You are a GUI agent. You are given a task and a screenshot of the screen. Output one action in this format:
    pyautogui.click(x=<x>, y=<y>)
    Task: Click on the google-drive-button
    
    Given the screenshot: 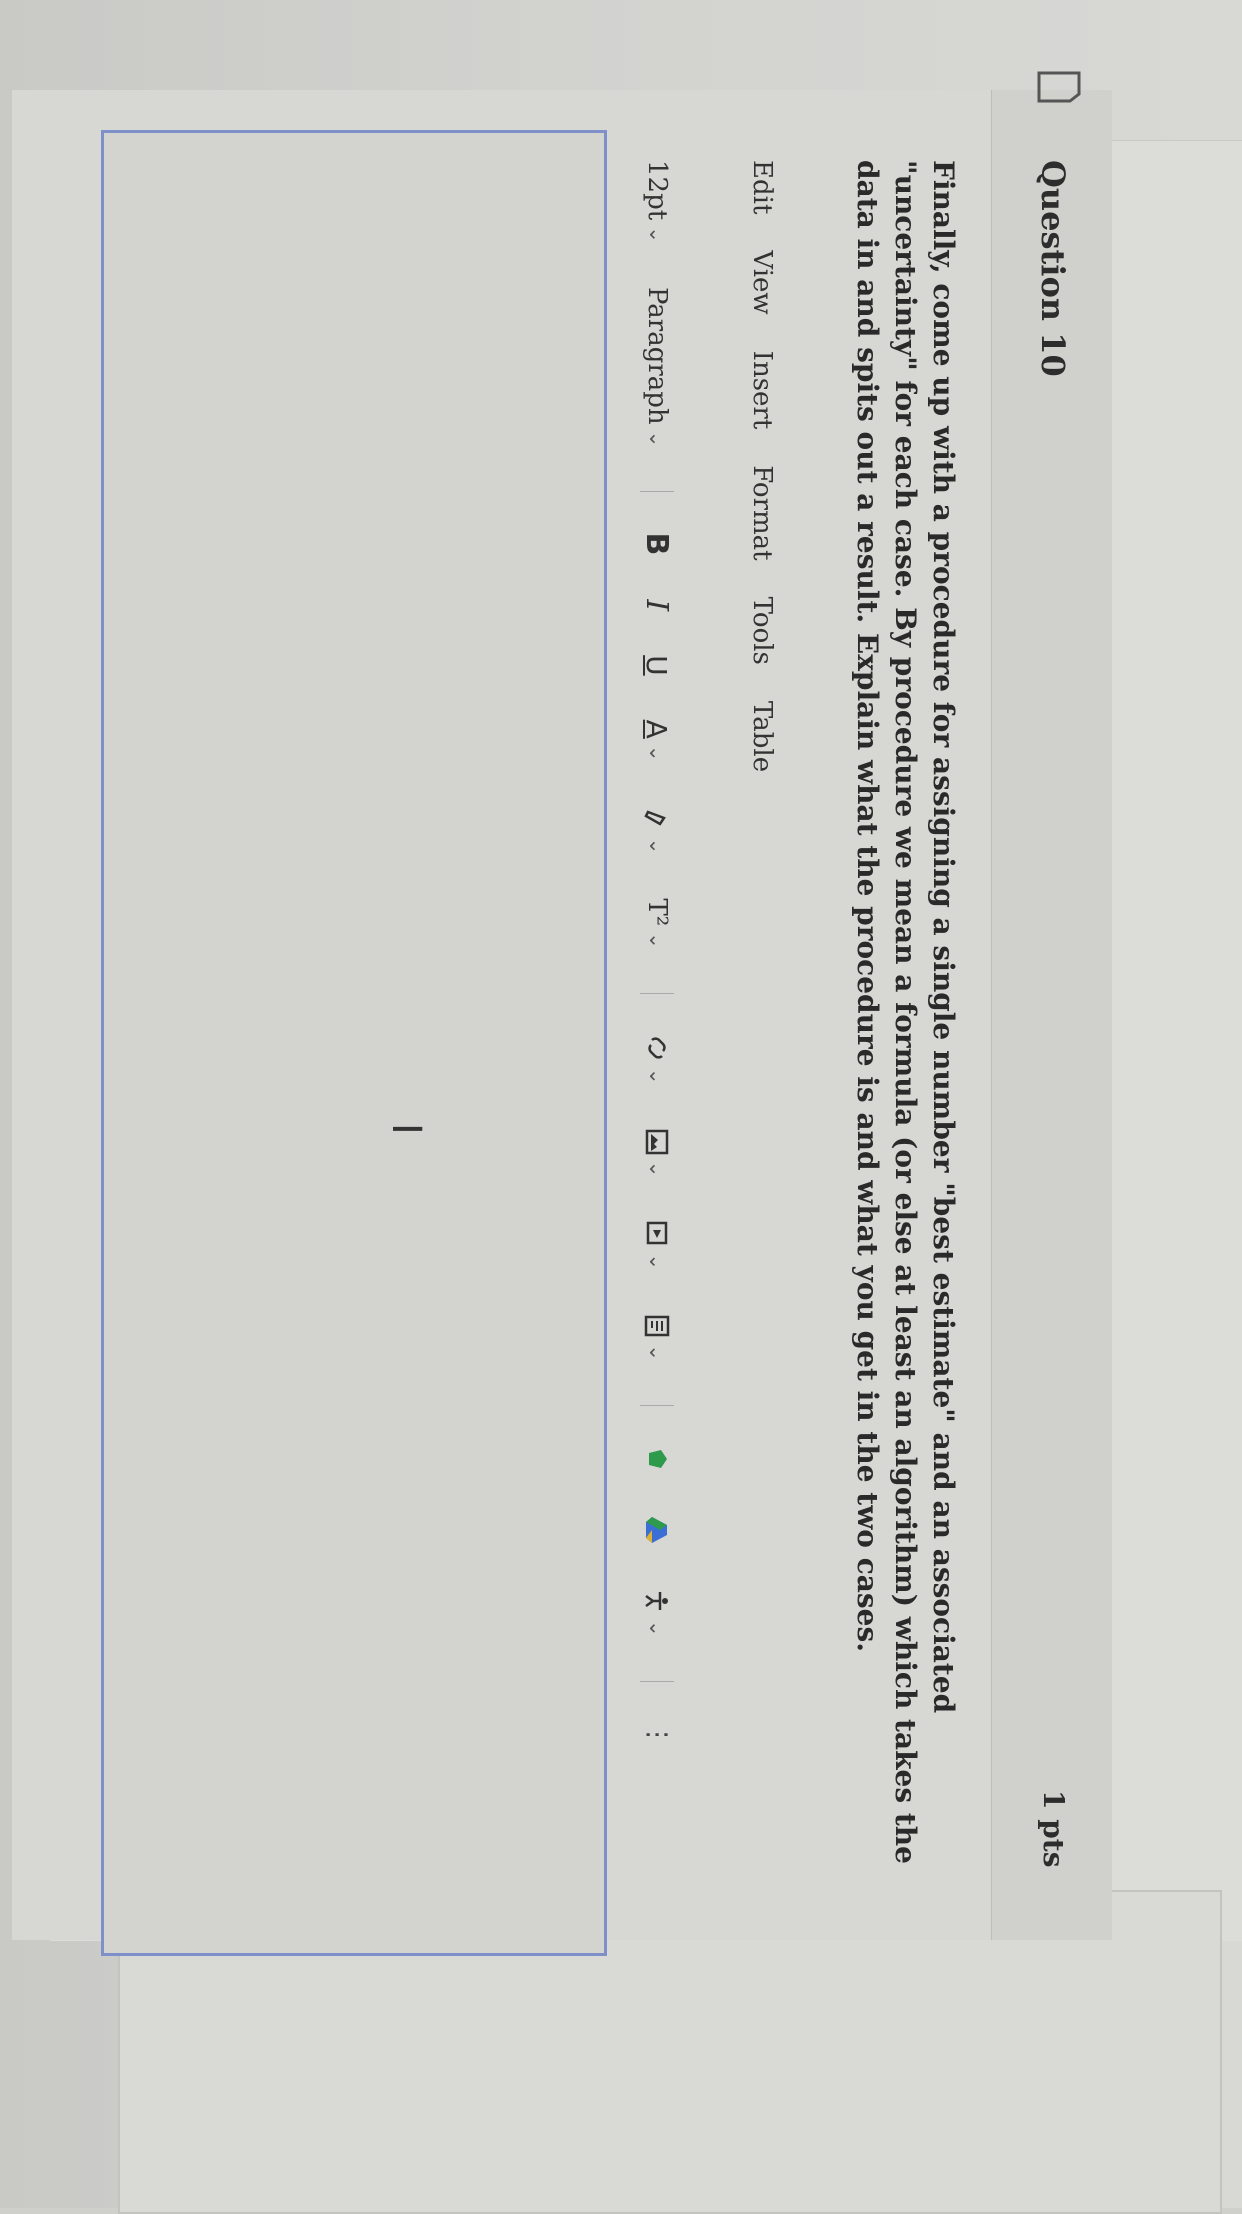 What is the action you would take?
    pyautogui.click(x=657, y=1530)
    